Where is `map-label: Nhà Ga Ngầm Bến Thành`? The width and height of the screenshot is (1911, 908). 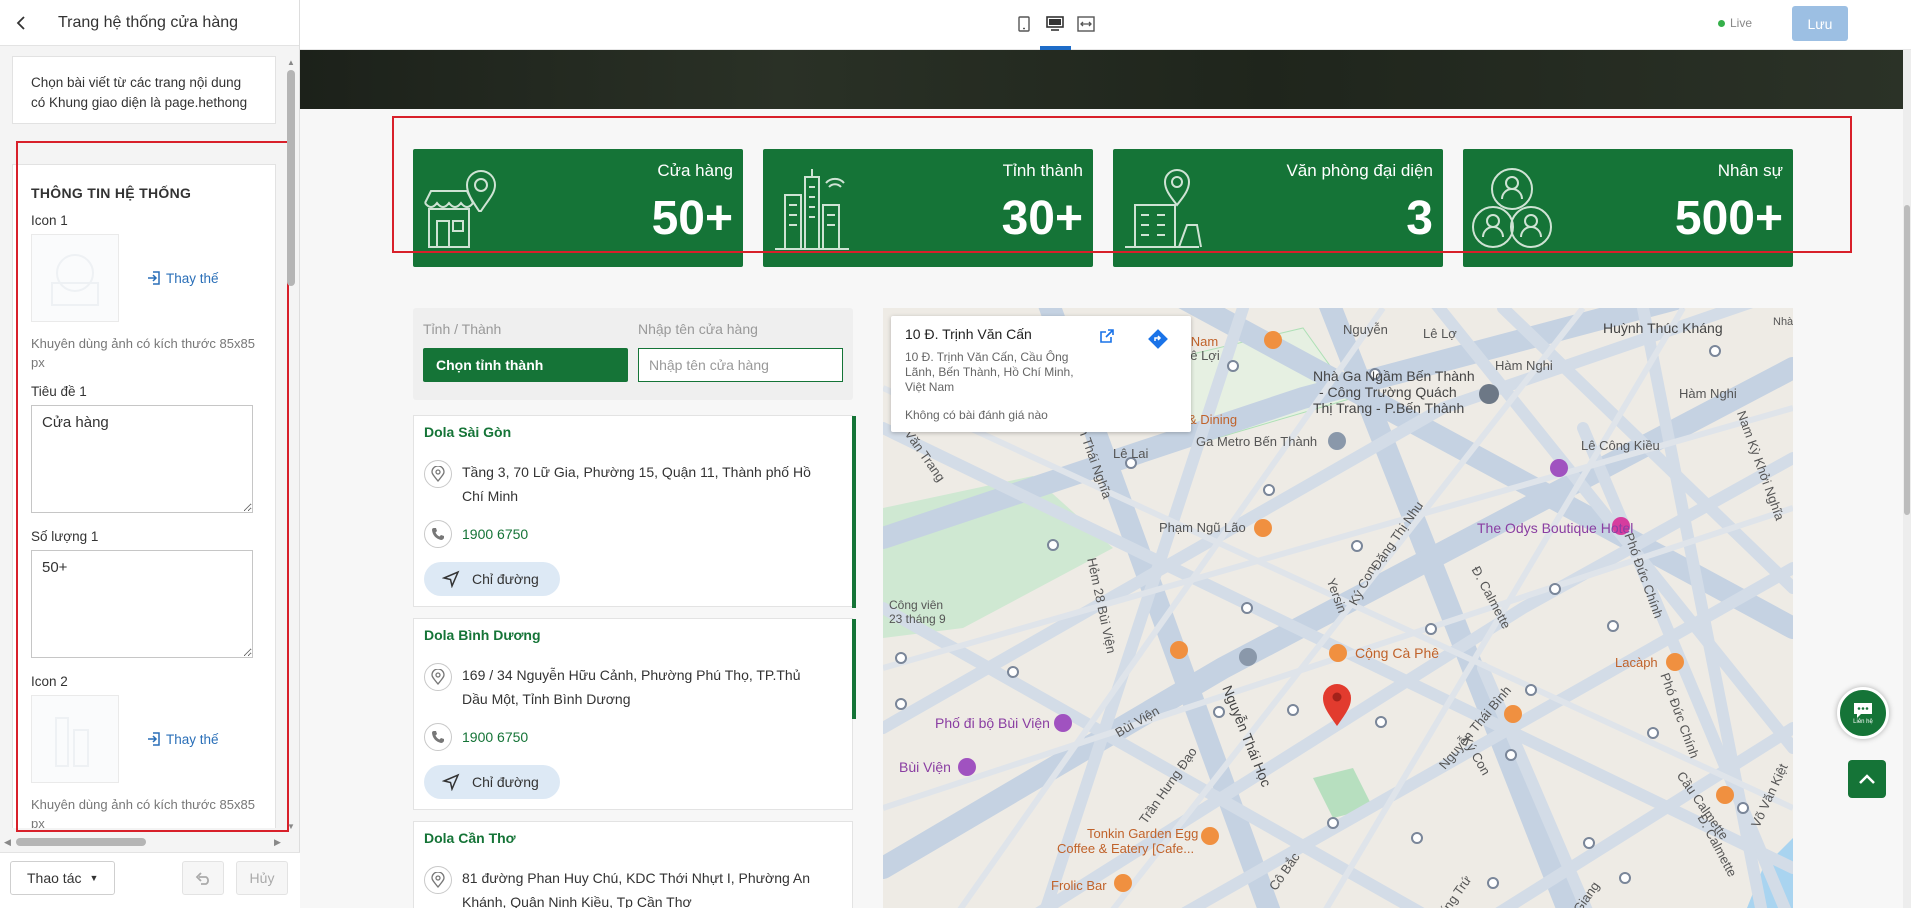 map-label: Nhà Ga Ngầm Bến Thành is located at coordinates (1394, 376).